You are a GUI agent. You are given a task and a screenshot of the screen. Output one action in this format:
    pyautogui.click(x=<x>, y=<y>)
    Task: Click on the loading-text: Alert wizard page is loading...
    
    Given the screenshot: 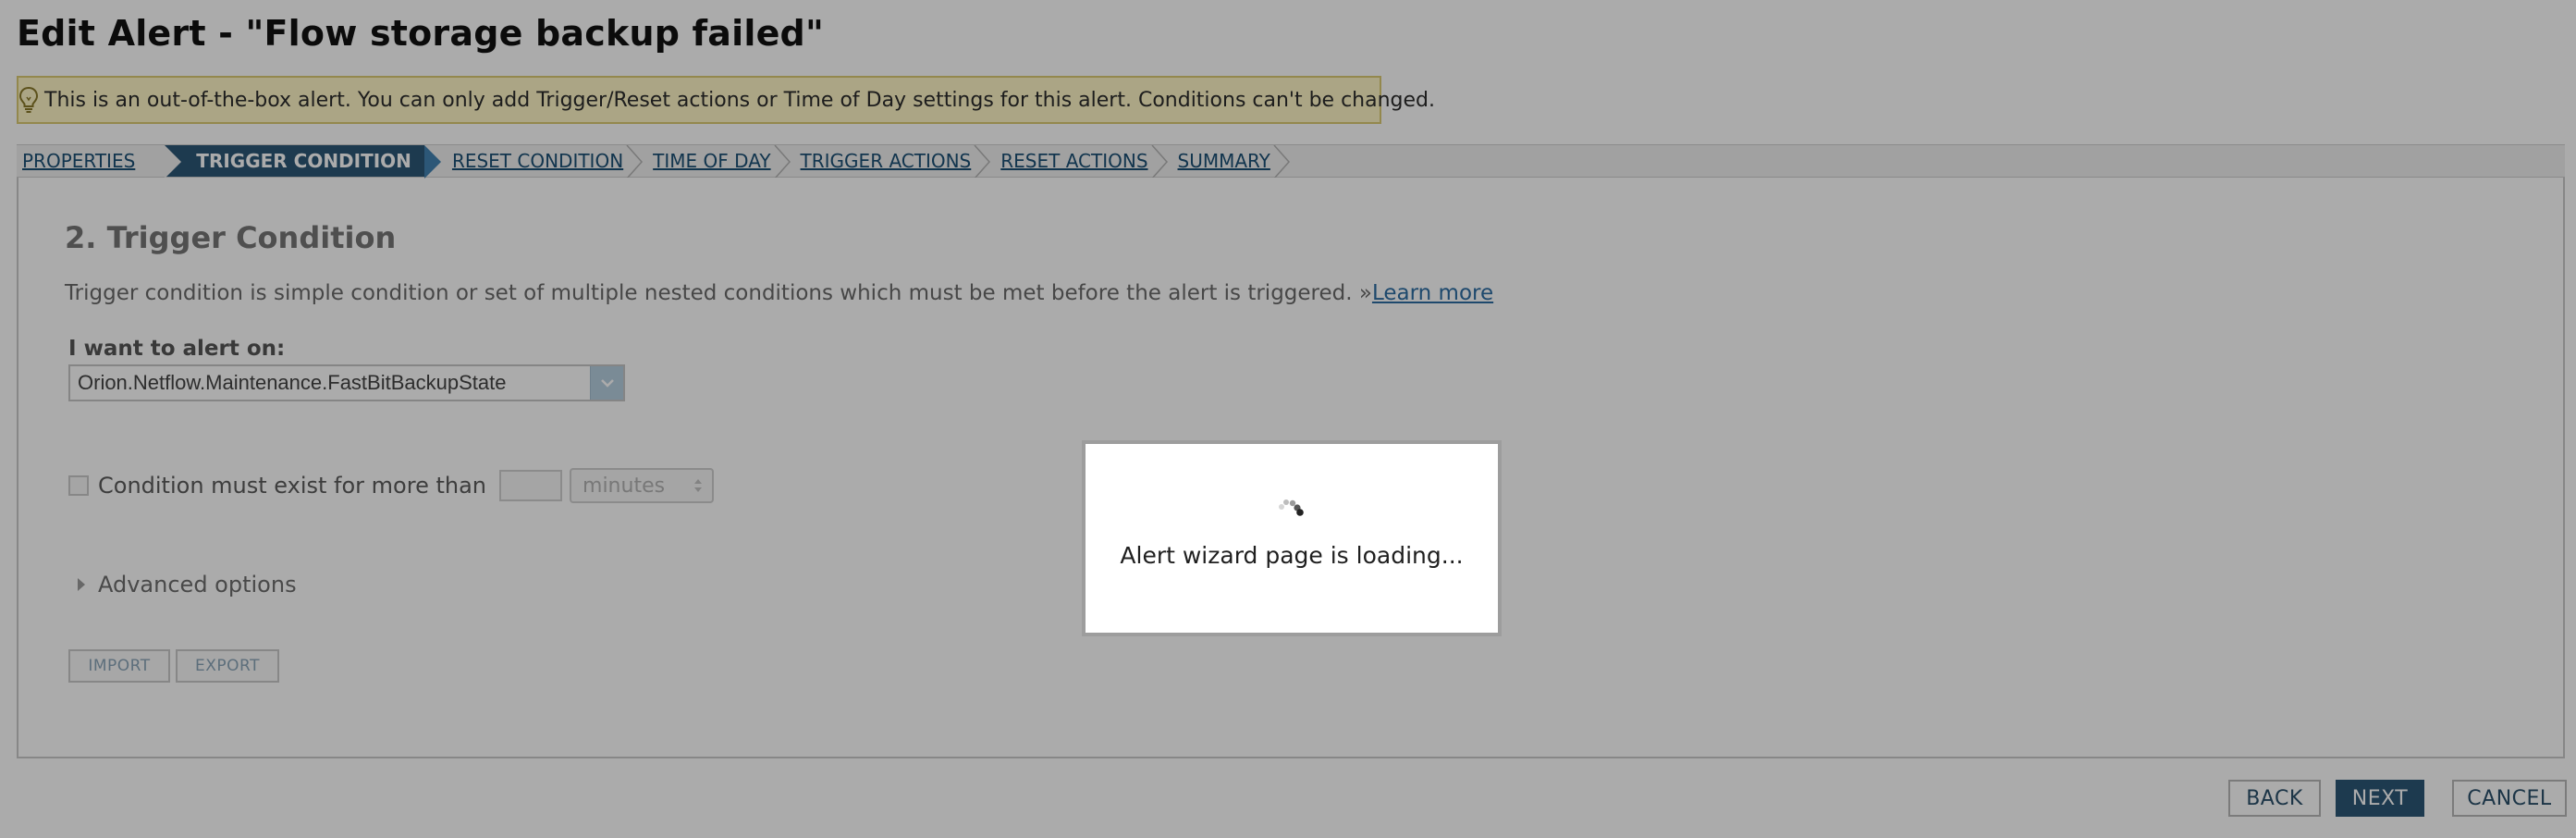 What is the action you would take?
    pyautogui.click(x=1292, y=555)
    